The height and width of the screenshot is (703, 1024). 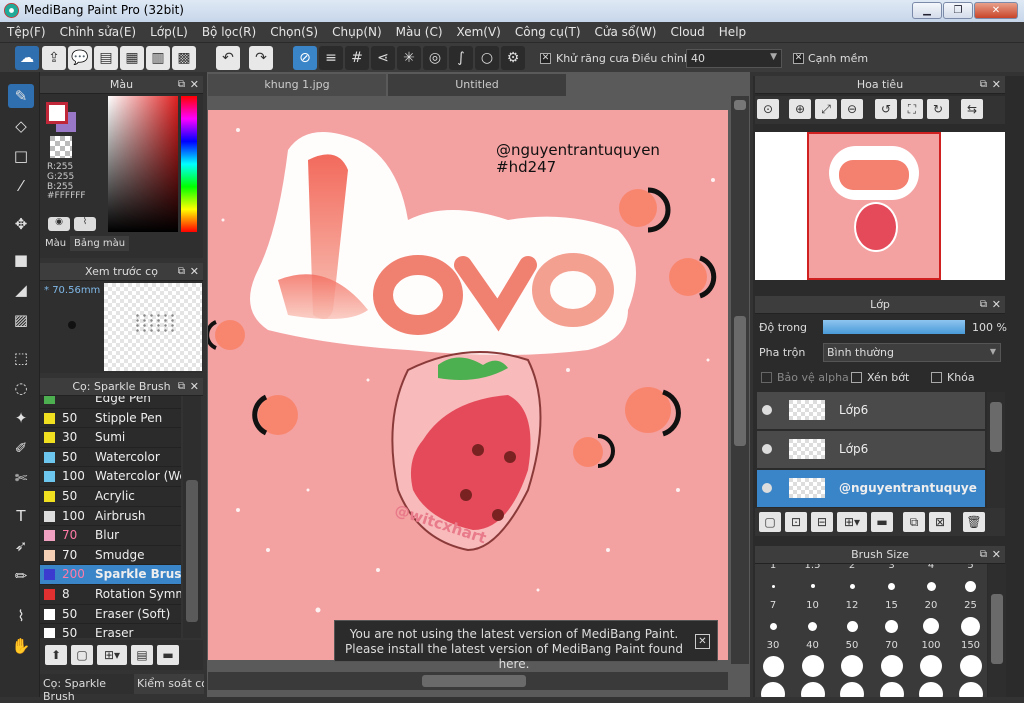 I want to click on clip-checkbox, so click(x=856, y=377).